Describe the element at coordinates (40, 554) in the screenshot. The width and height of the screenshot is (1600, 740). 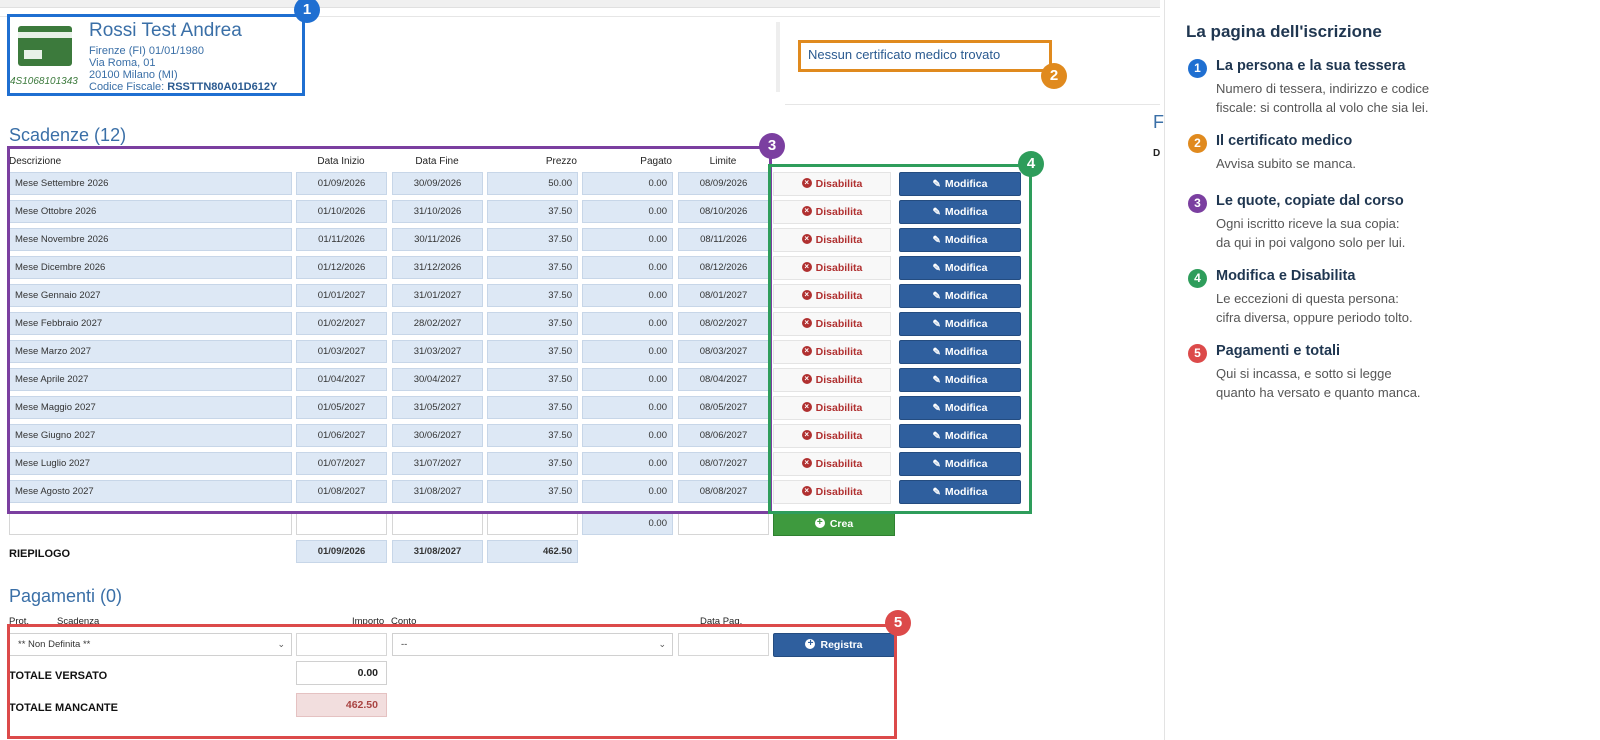
I see `summary-label: RIEPILOGO` at that location.